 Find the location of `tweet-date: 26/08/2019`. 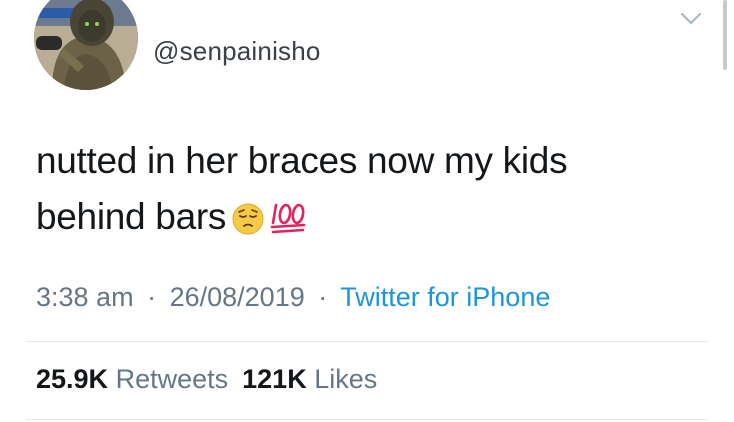

tweet-date: 26/08/2019 is located at coordinates (237, 297).